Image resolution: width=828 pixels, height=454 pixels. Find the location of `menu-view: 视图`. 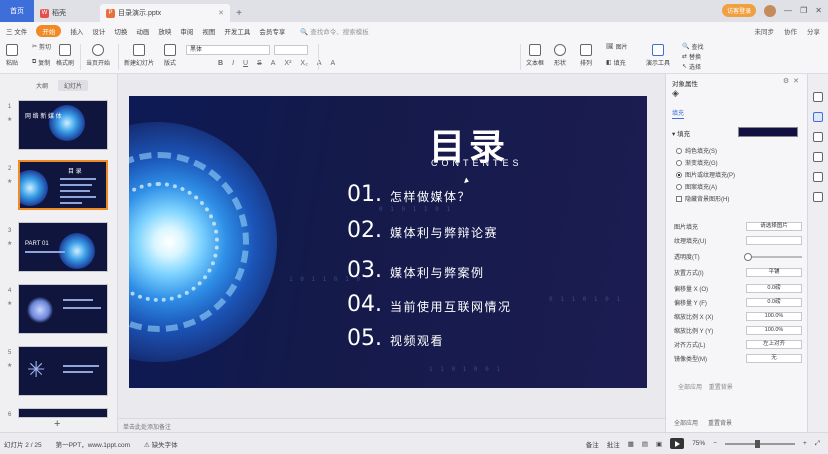

menu-view: 视图 is located at coordinates (208, 31).